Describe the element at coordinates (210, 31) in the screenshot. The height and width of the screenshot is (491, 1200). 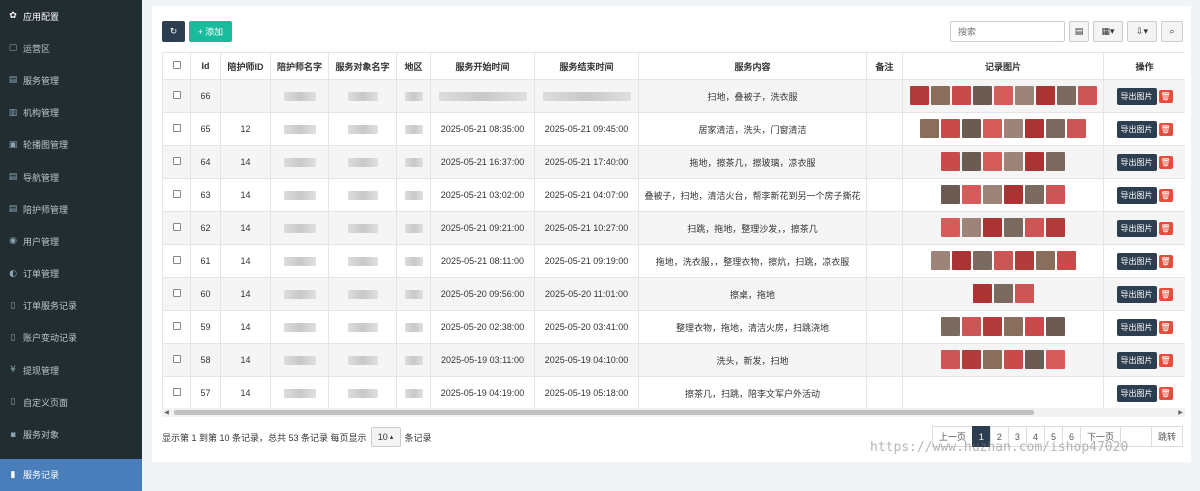
I see `add-button: + 添加` at that location.